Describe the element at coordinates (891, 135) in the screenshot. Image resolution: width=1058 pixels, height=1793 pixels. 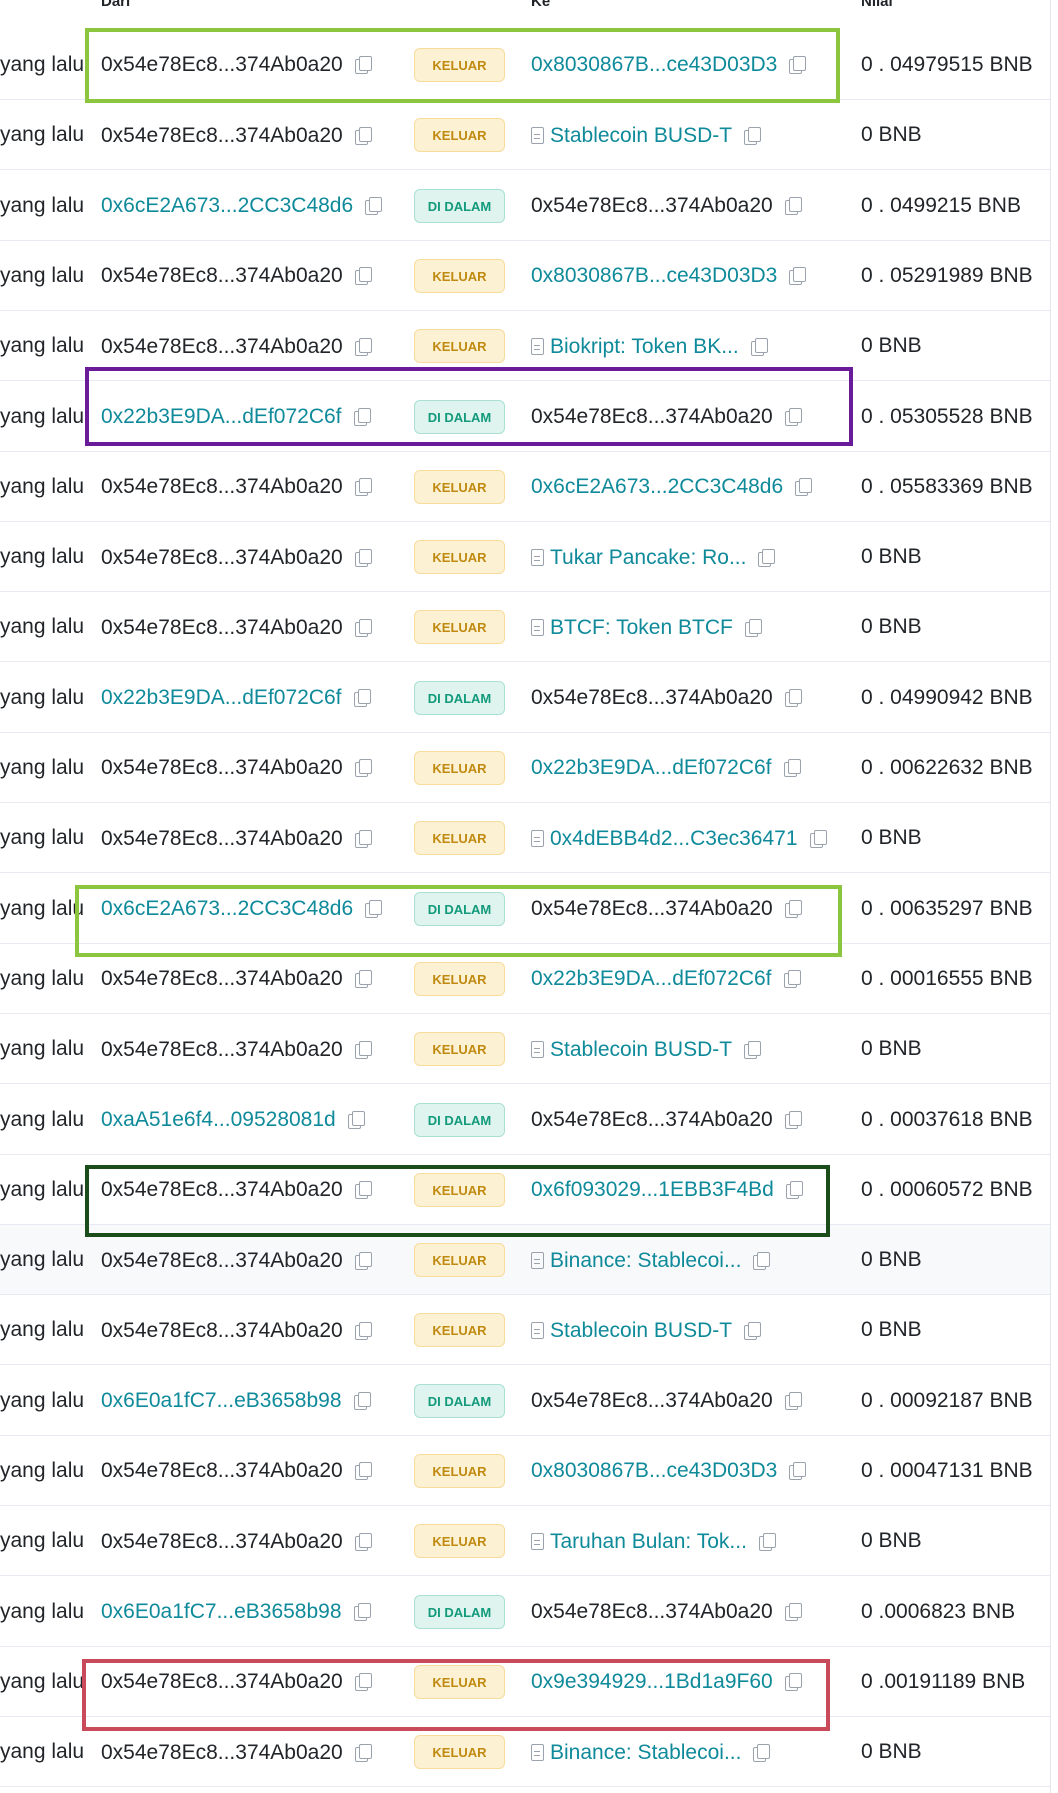
I see `value-cell: 0 BNB` at that location.